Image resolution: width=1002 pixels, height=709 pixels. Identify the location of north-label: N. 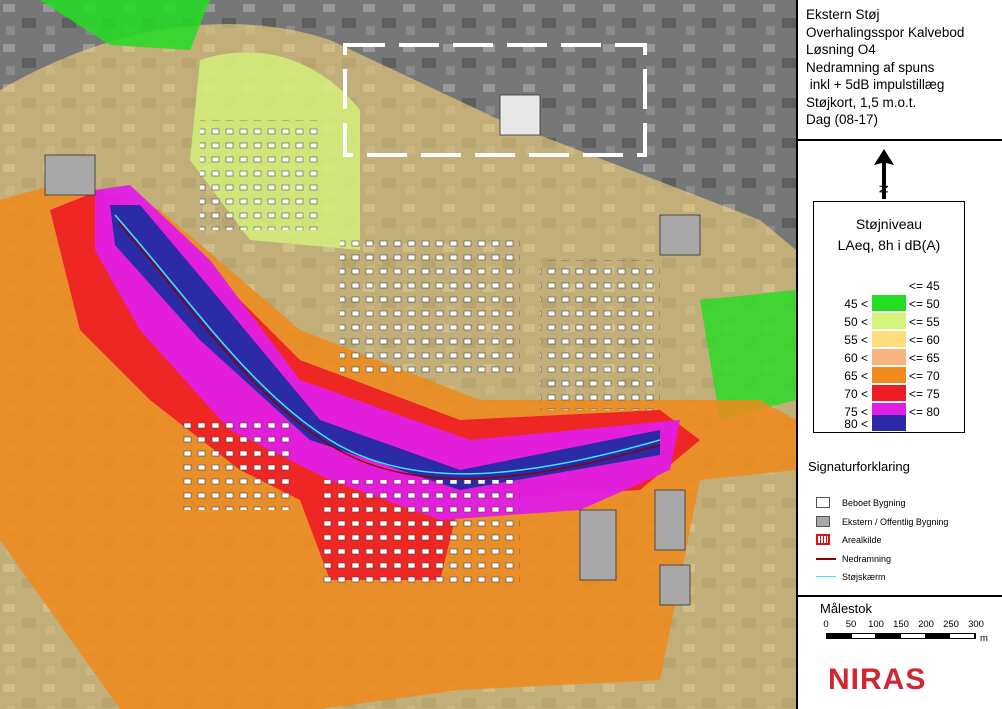
(884, 189).